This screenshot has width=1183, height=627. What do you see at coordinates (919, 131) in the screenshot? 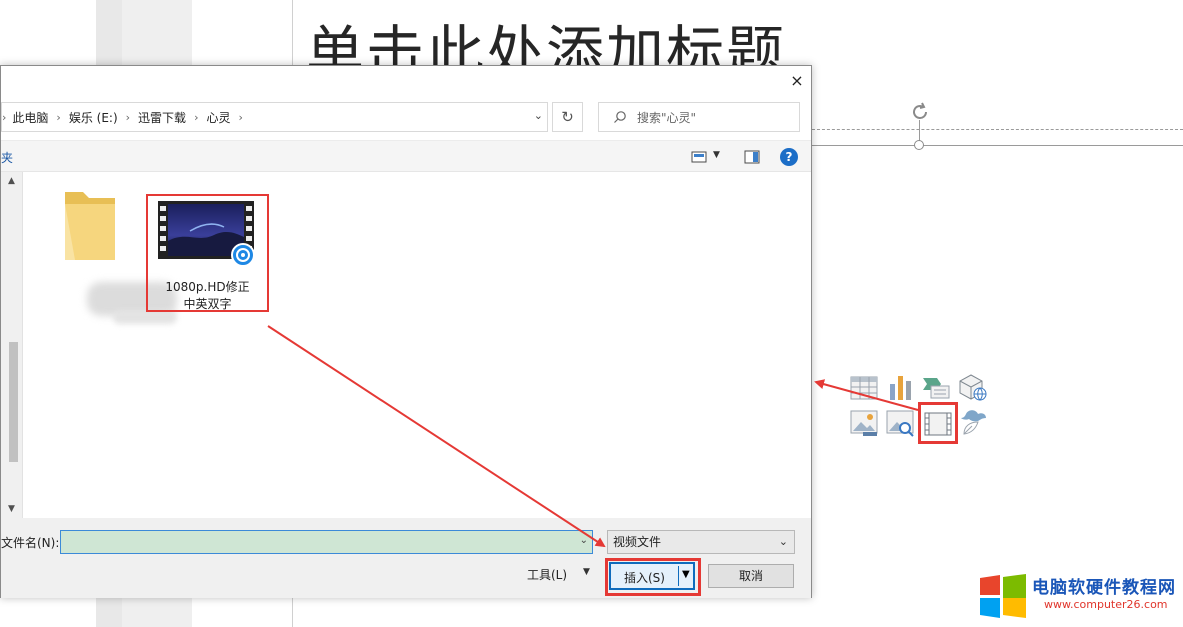
I see `rotate-handle-stem` at bounding box center [919, 131].